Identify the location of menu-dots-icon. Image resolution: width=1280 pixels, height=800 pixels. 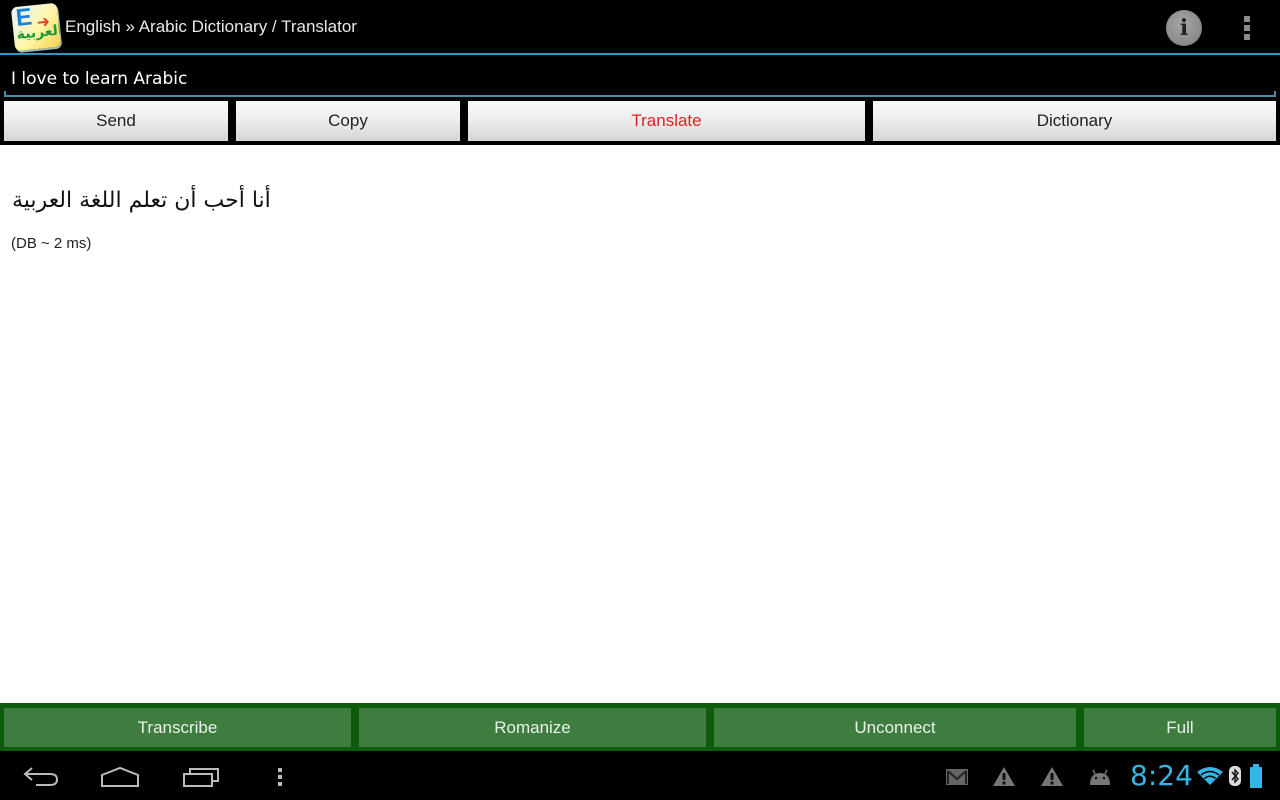
(281, 777).